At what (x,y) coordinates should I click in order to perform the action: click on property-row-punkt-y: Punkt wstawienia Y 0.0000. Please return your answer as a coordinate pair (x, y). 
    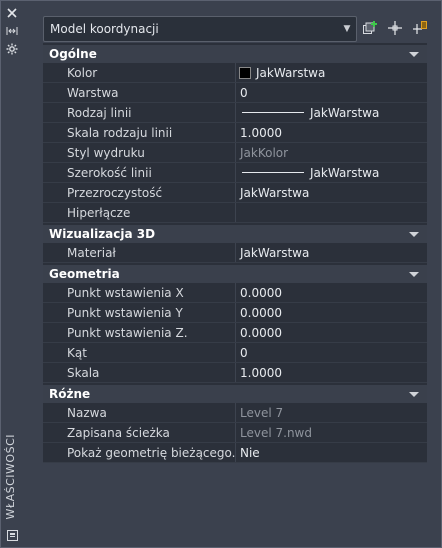
    Looking at the image, I should click on (235, 313).